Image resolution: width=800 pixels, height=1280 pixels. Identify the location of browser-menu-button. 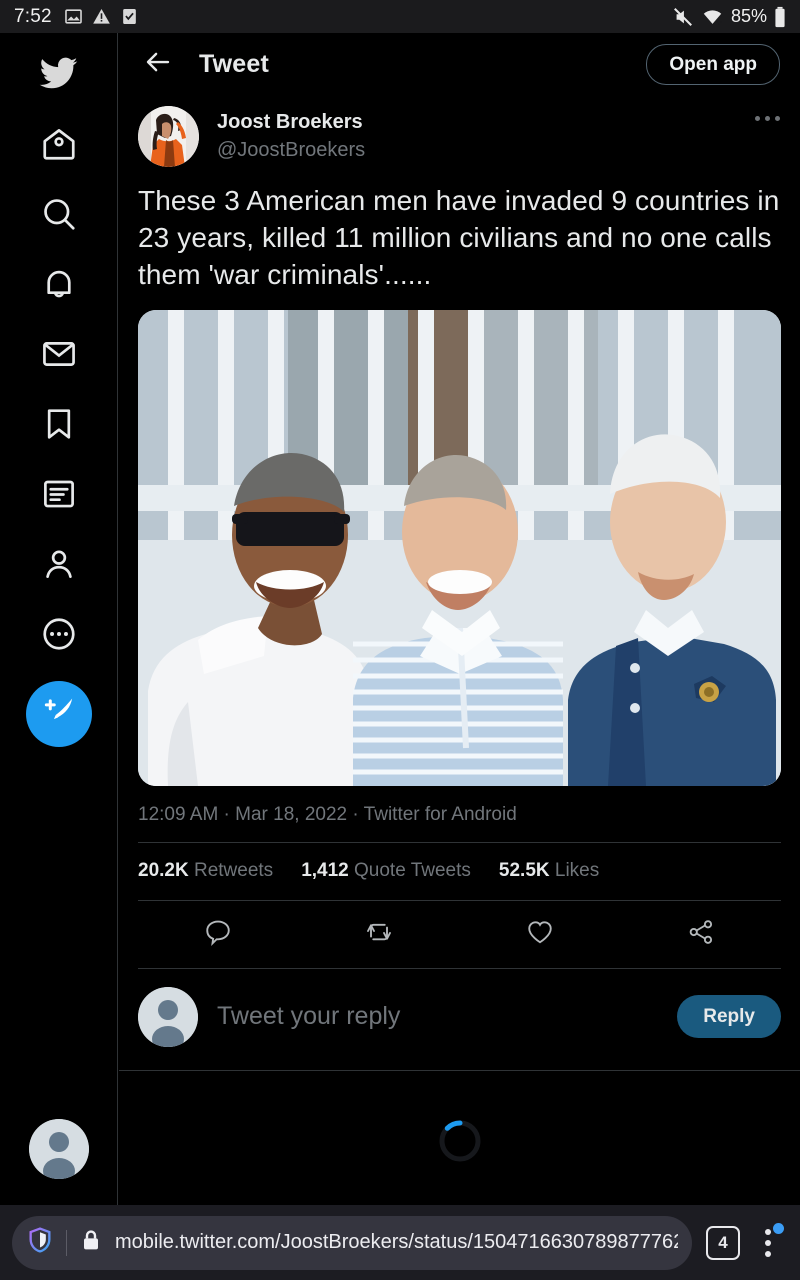
(768, 1239).